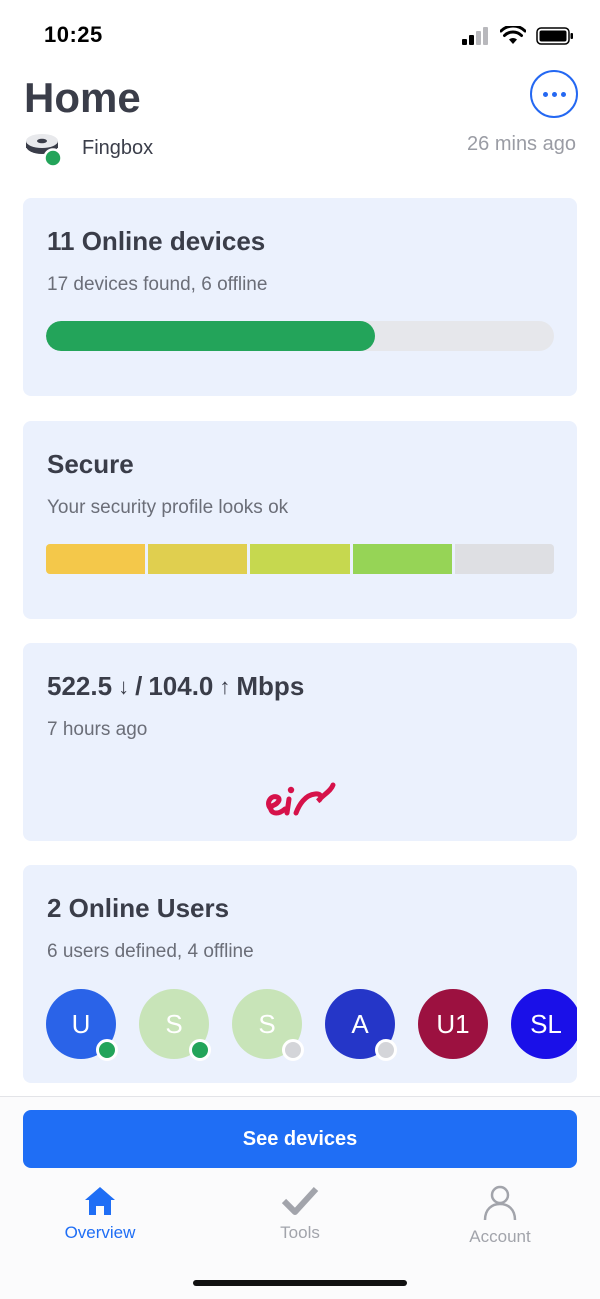 This screenshot has height=1299, width=600. What do you see at coordinates (300, 1139) in the screenshot?
I see `see-devices-button: See devices` at bounding box center [300, 1139].